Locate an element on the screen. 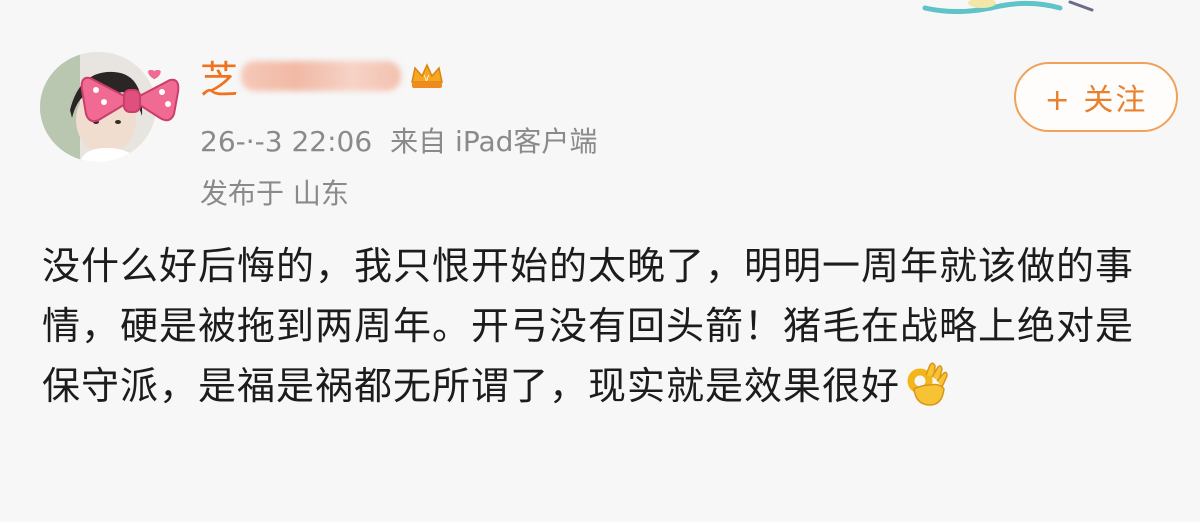 This screenshot has height=522, width=1200. crown-badge-icon: V is located at coordinates (427, 75).